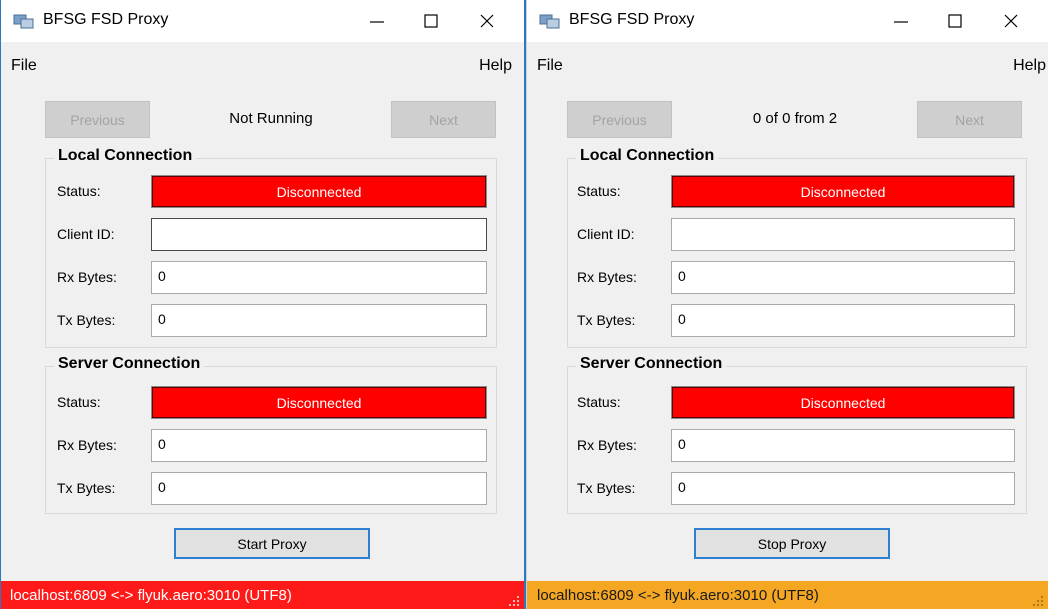 The height and width of the screenshot is (609, 1048). I want to click on session-status: 0 of 0 from 2, so click(795, 118).